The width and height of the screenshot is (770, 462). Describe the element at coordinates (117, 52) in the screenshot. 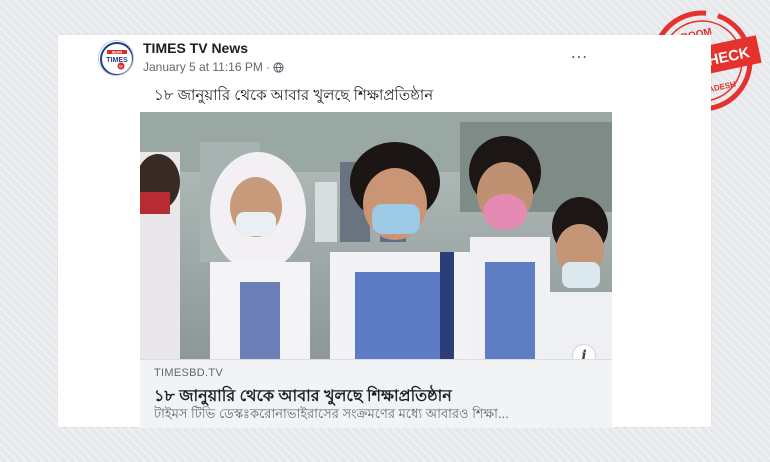

I see `svg-text: NEWS` at that location.